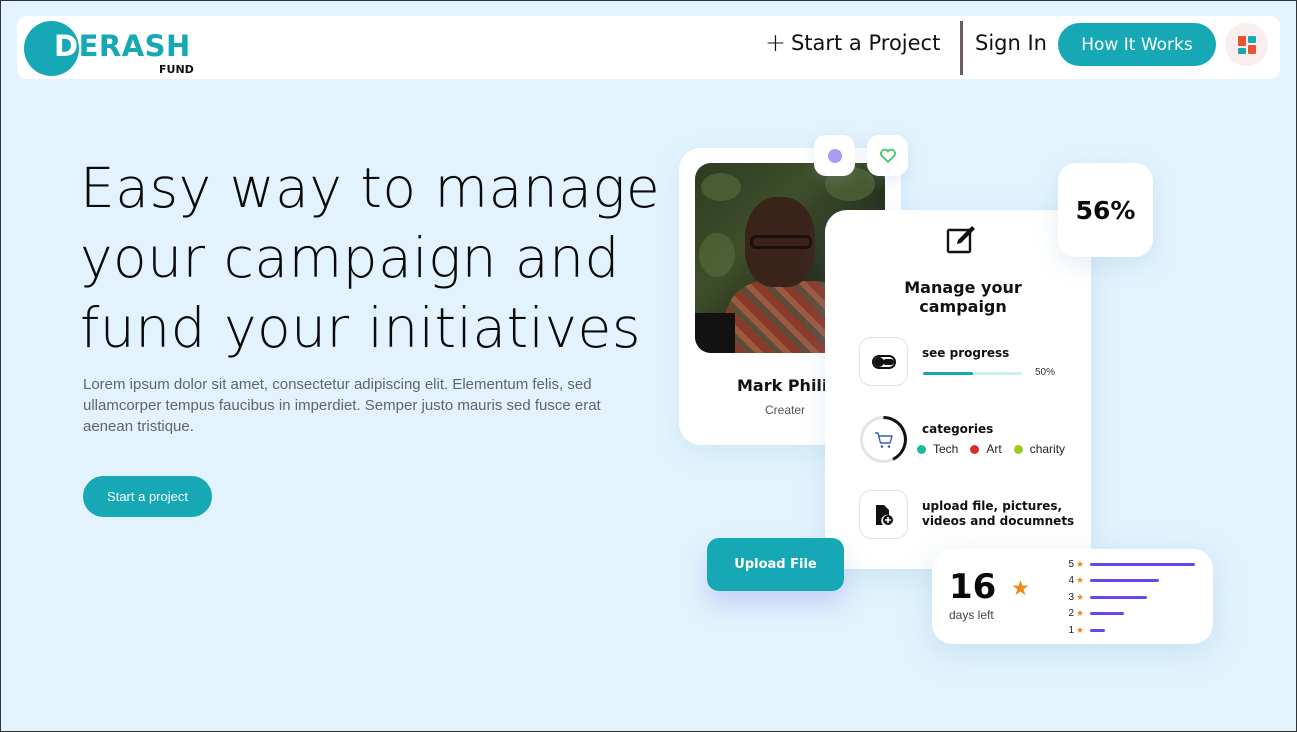 This screenshot has width=1297, height=732. I want to click on category-list: Tech Art charity, so click(994, 449).